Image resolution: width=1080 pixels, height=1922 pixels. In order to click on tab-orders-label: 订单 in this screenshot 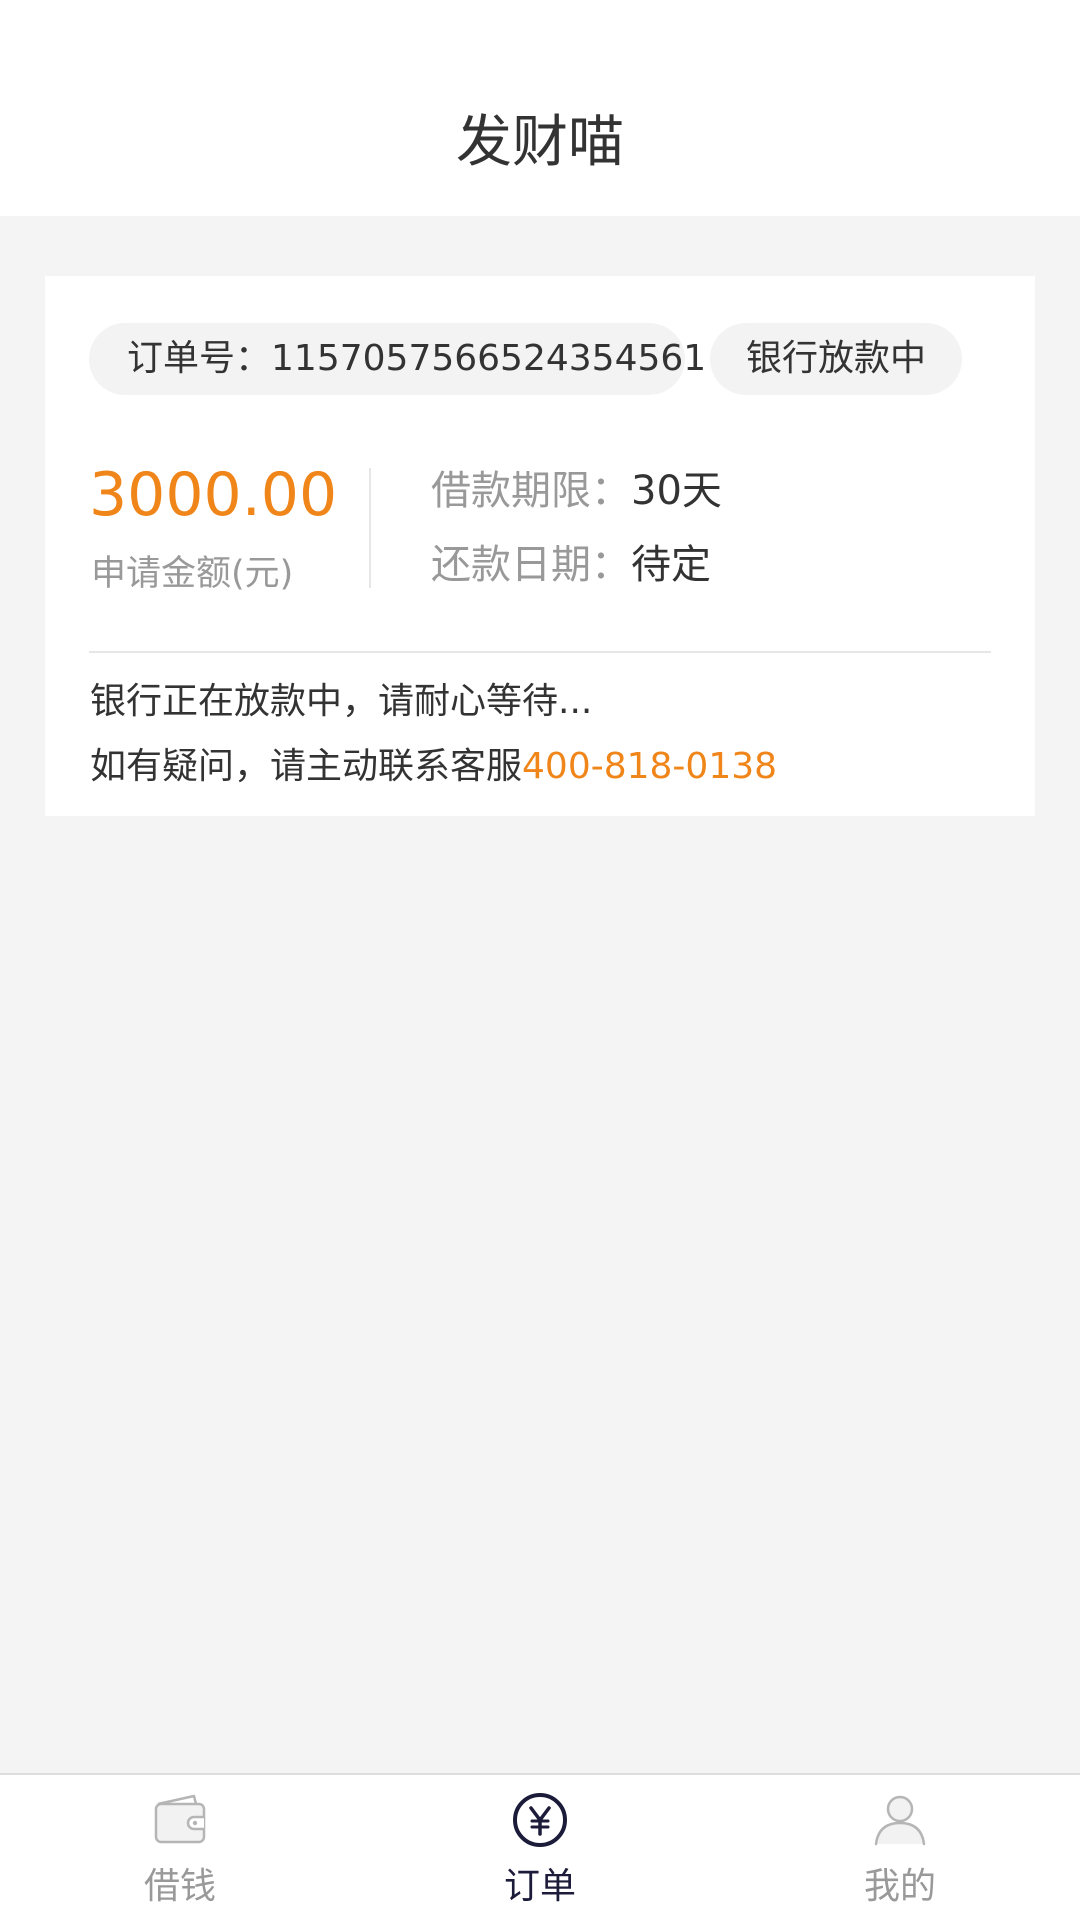, I will do `click(539, 1886)`.